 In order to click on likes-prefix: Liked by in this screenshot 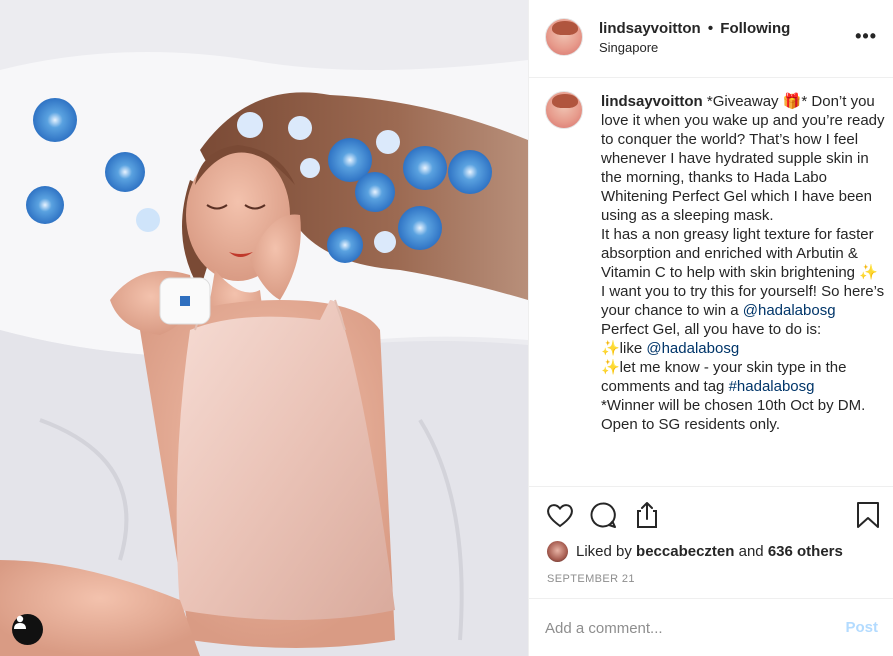, I will do `click(606, 551)`.